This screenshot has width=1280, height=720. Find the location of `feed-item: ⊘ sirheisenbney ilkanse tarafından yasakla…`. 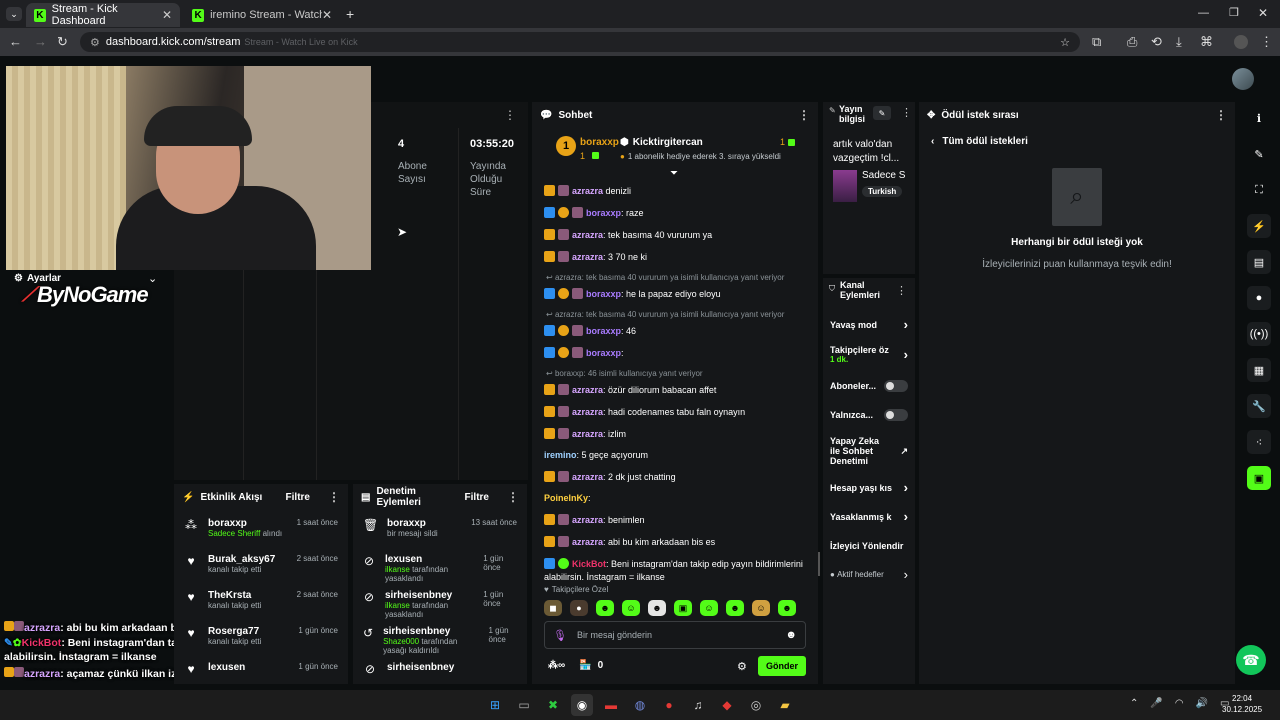

feed-item: ⊘ sirheisenbney ilkanse tarafından yasakla… is located at coordinates (440, 608).